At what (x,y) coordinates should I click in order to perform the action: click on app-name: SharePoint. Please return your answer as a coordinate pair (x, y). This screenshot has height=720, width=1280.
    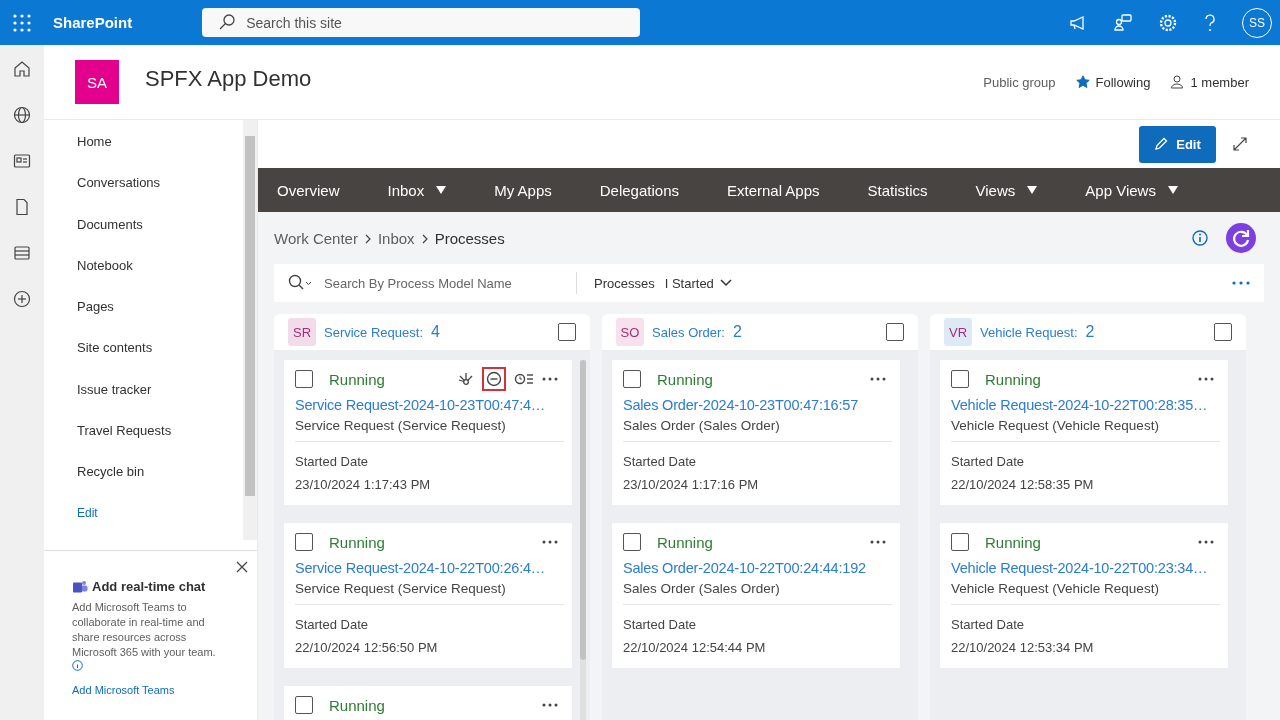
    Looking at the image, I should click on (93, 22).